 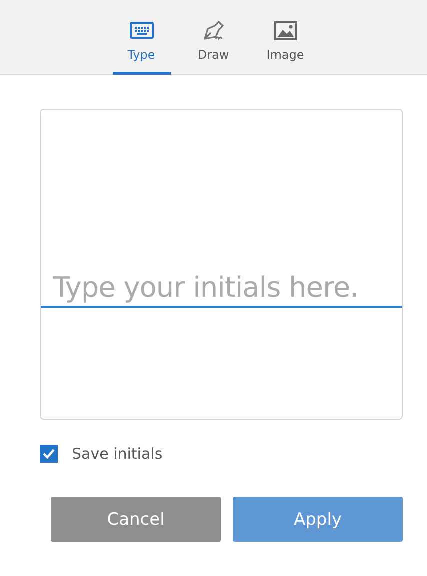 What do you see at coordinates (286, 31) in the screenshot?
I see `image-icon` at bounding box center [286, 31].